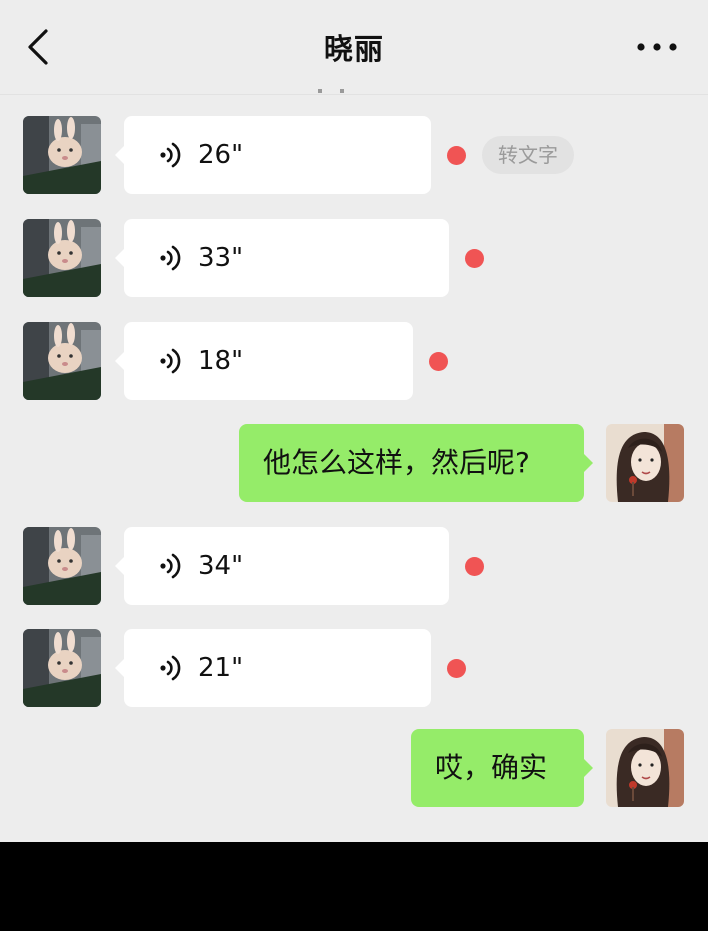  I want to click on more-button, so click(657, 47).